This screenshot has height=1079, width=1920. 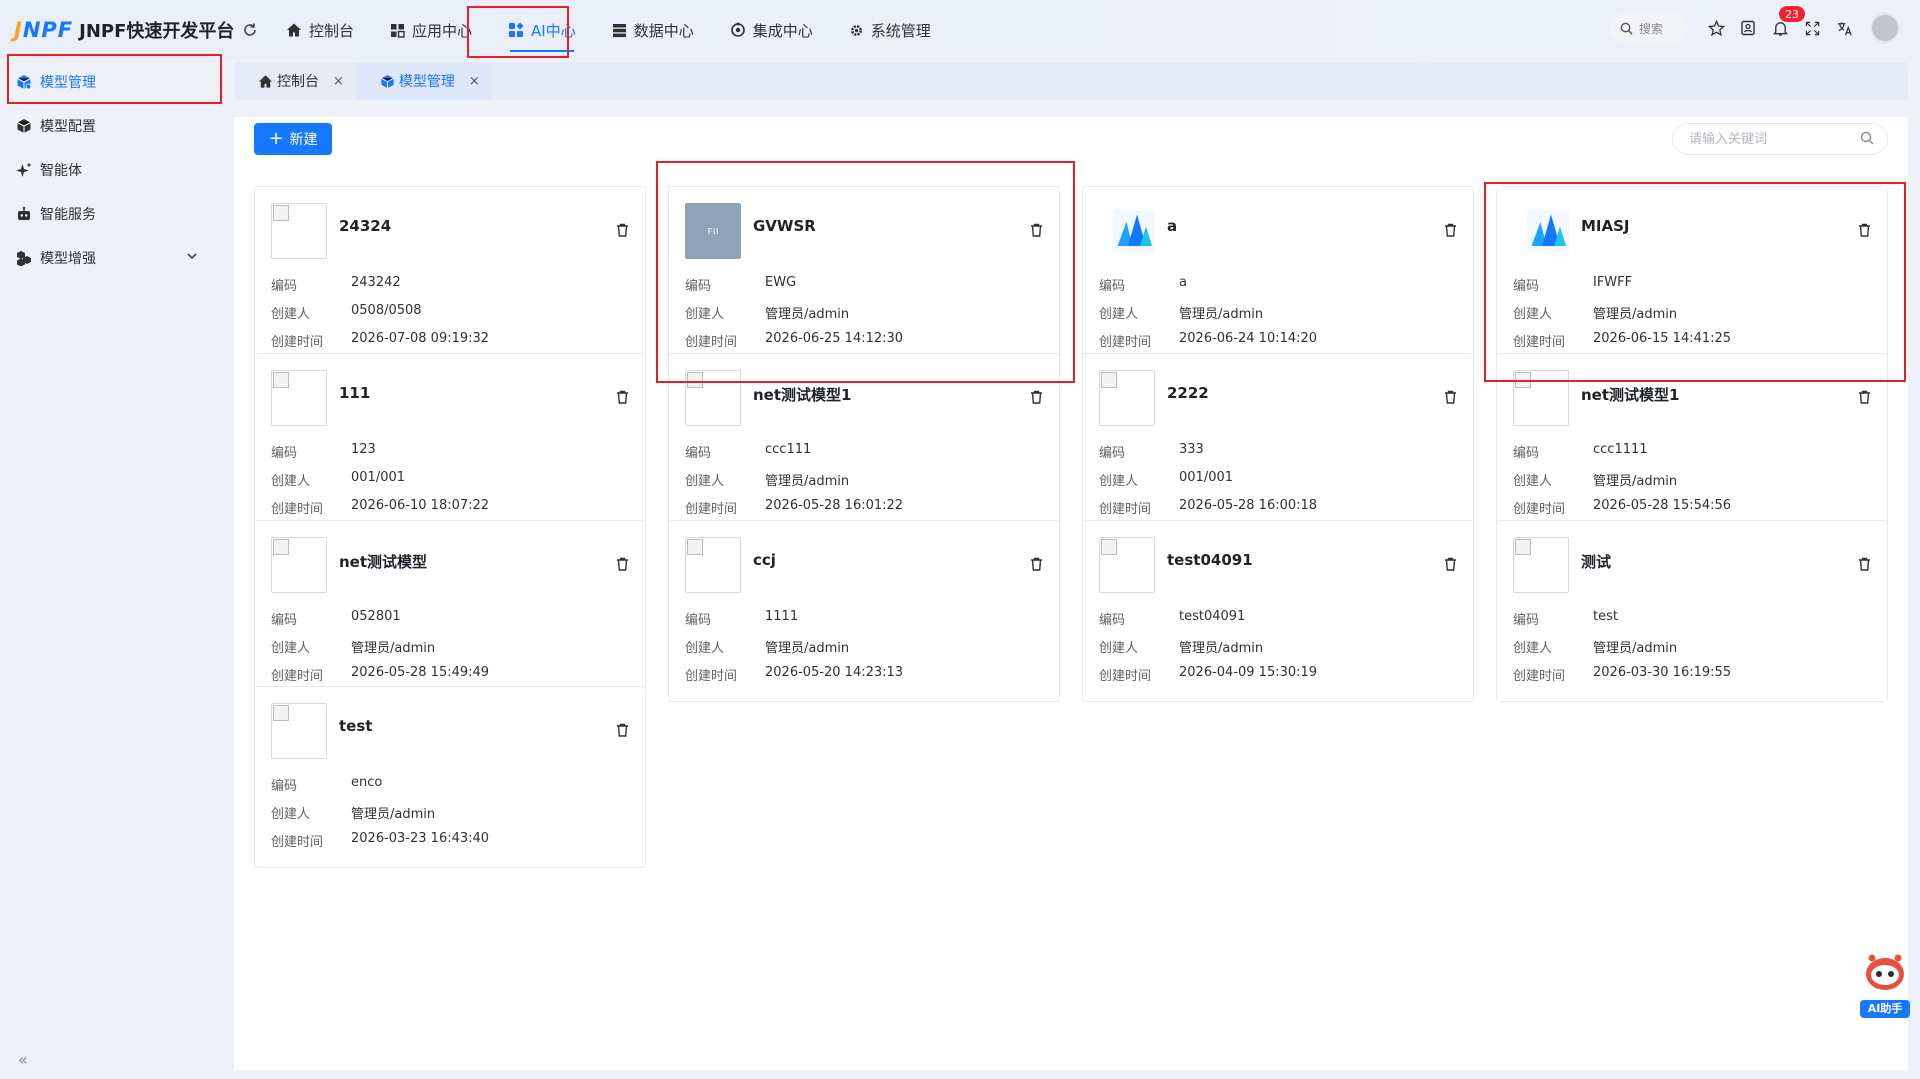 I want to click on new-button: + 新建, so click(x=293, y=139).